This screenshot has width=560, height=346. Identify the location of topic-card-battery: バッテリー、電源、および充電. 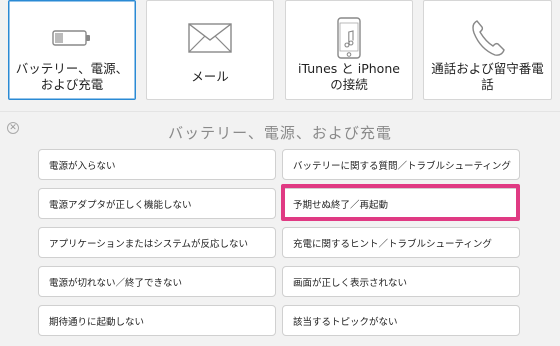
(72, 50).